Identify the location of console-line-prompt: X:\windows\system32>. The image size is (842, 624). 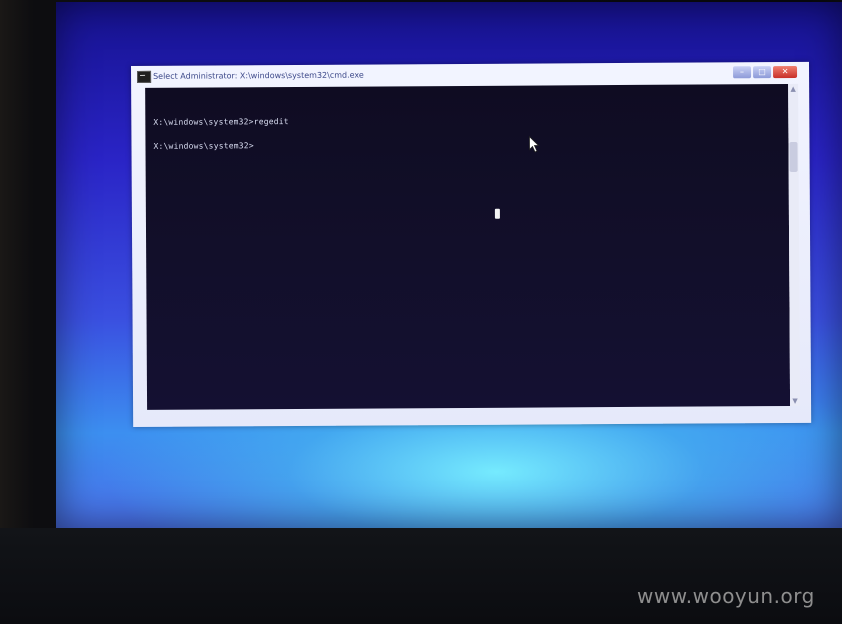
(203, 146).